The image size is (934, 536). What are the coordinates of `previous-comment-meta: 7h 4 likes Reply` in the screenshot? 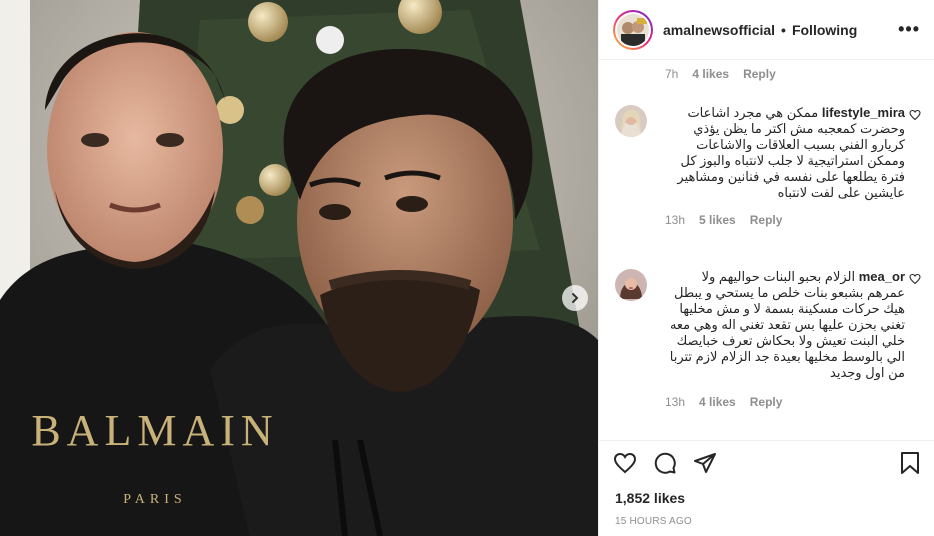 It's located at (720, 74).